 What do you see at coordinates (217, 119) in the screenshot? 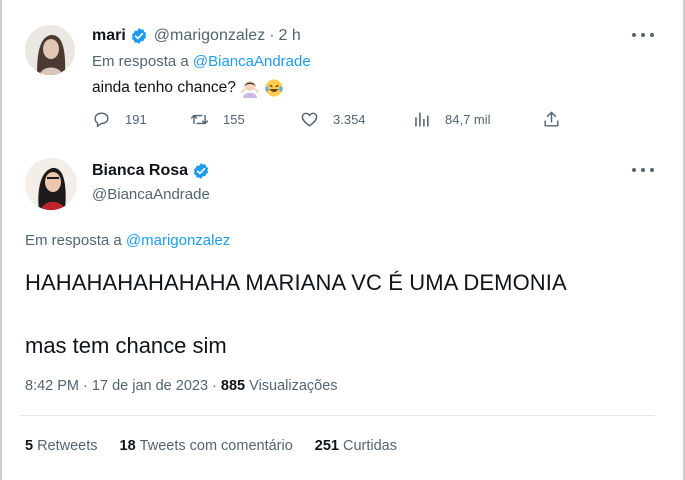
I see `retweet-action: 155` at bounding box center [217, 119].